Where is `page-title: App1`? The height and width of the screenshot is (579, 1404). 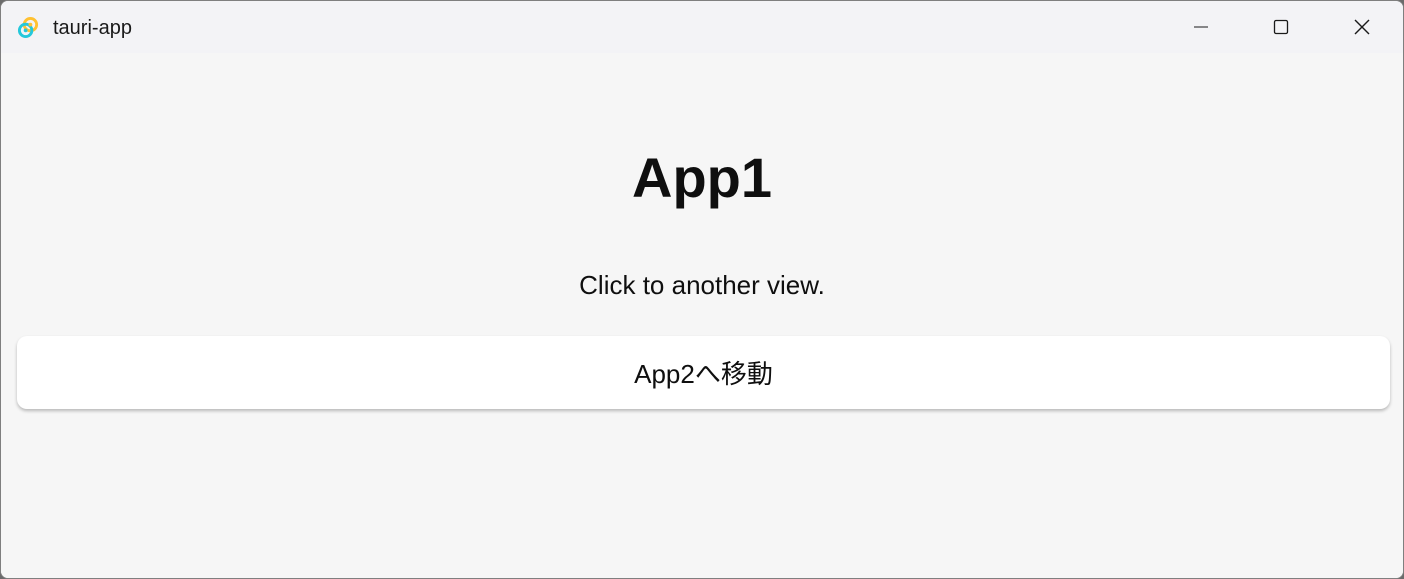 page-title: App1 is located at coordinates (702, 177).